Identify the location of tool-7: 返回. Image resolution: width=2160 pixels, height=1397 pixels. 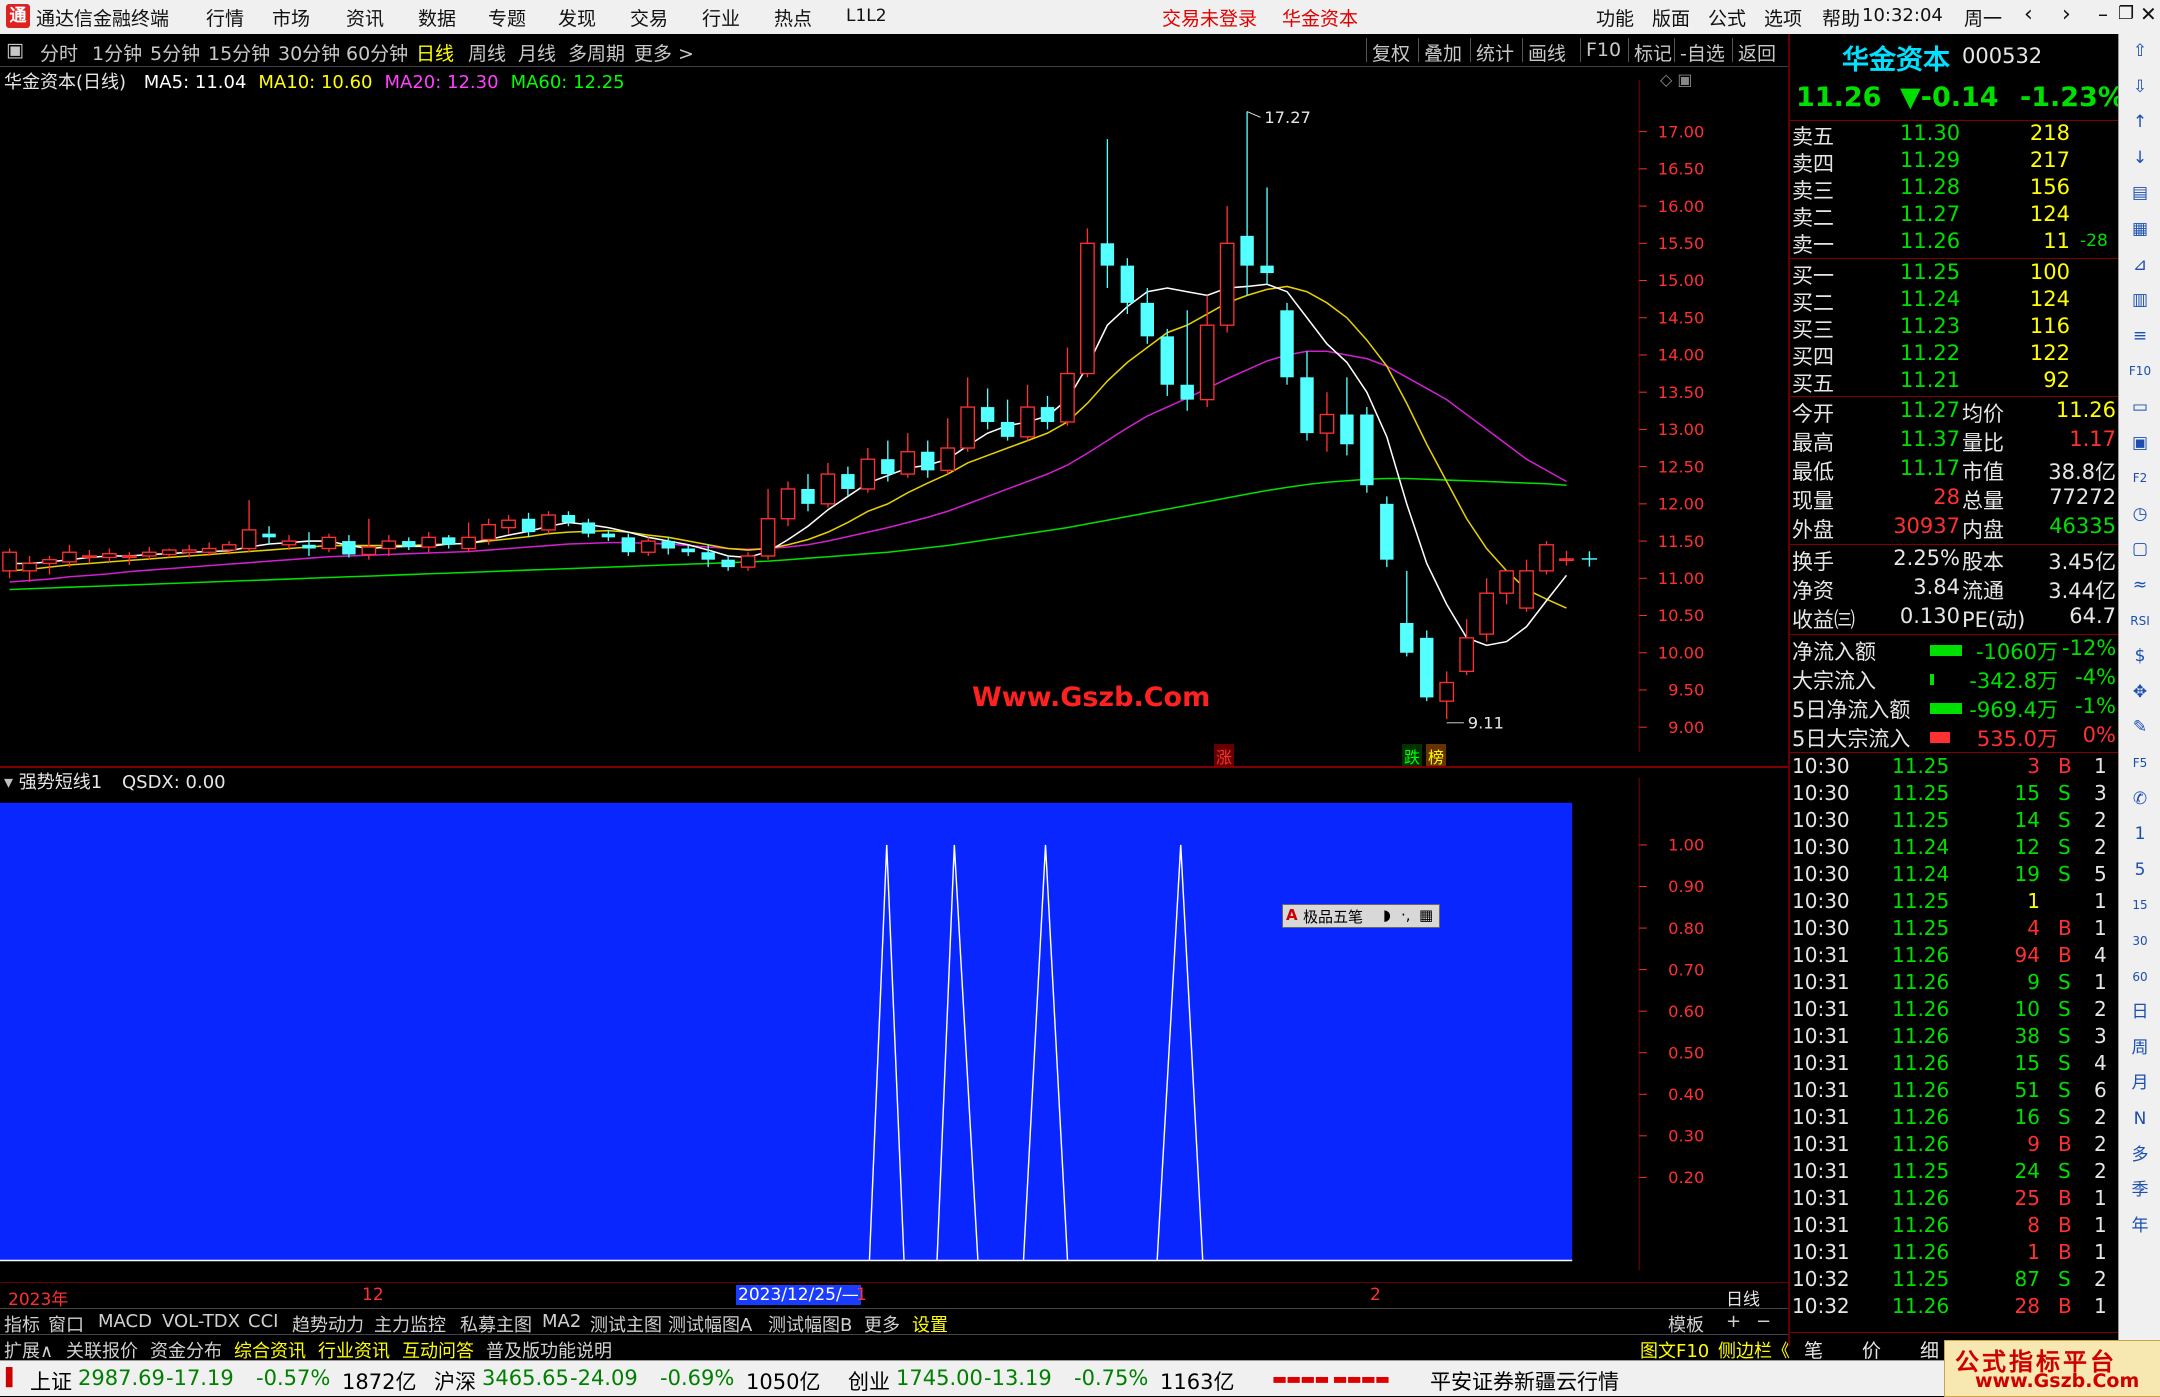
(1757, 52).